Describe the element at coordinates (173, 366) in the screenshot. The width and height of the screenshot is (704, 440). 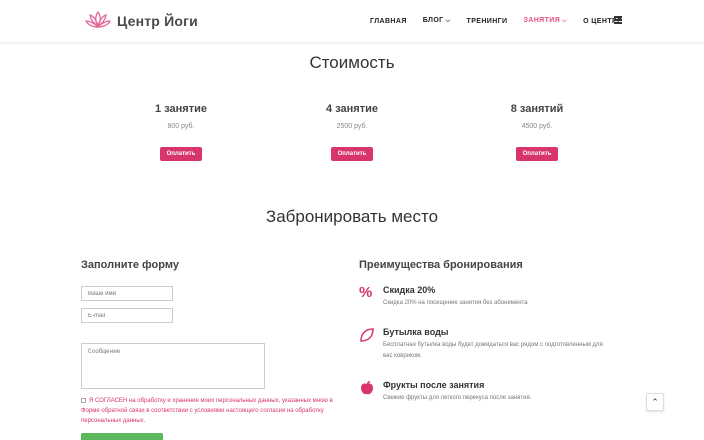
I see `message-textarea` at that location.